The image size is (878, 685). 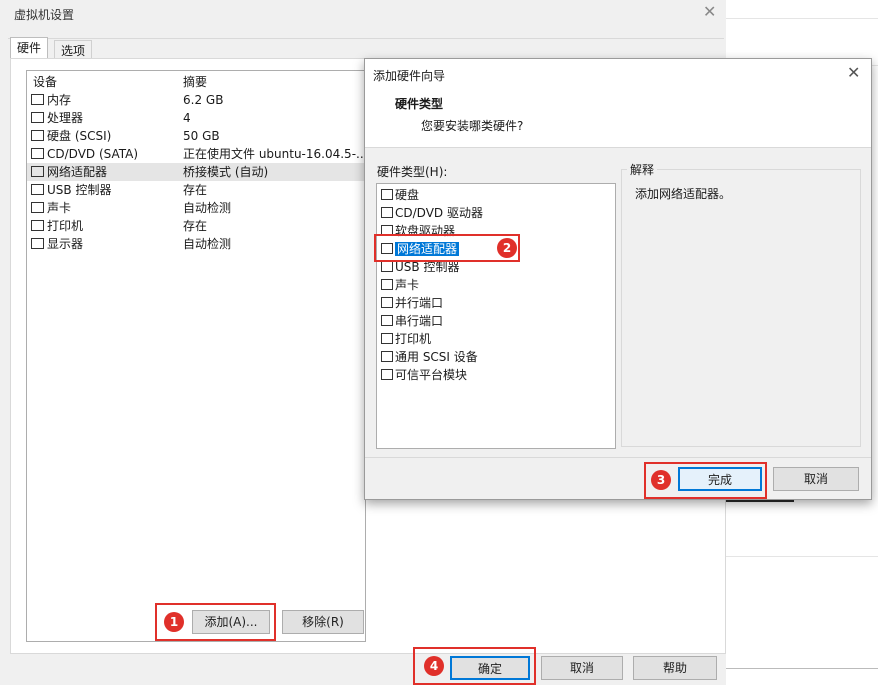 I want to click on wizard-heading: 硬件类型, so click(x=419, y=104).